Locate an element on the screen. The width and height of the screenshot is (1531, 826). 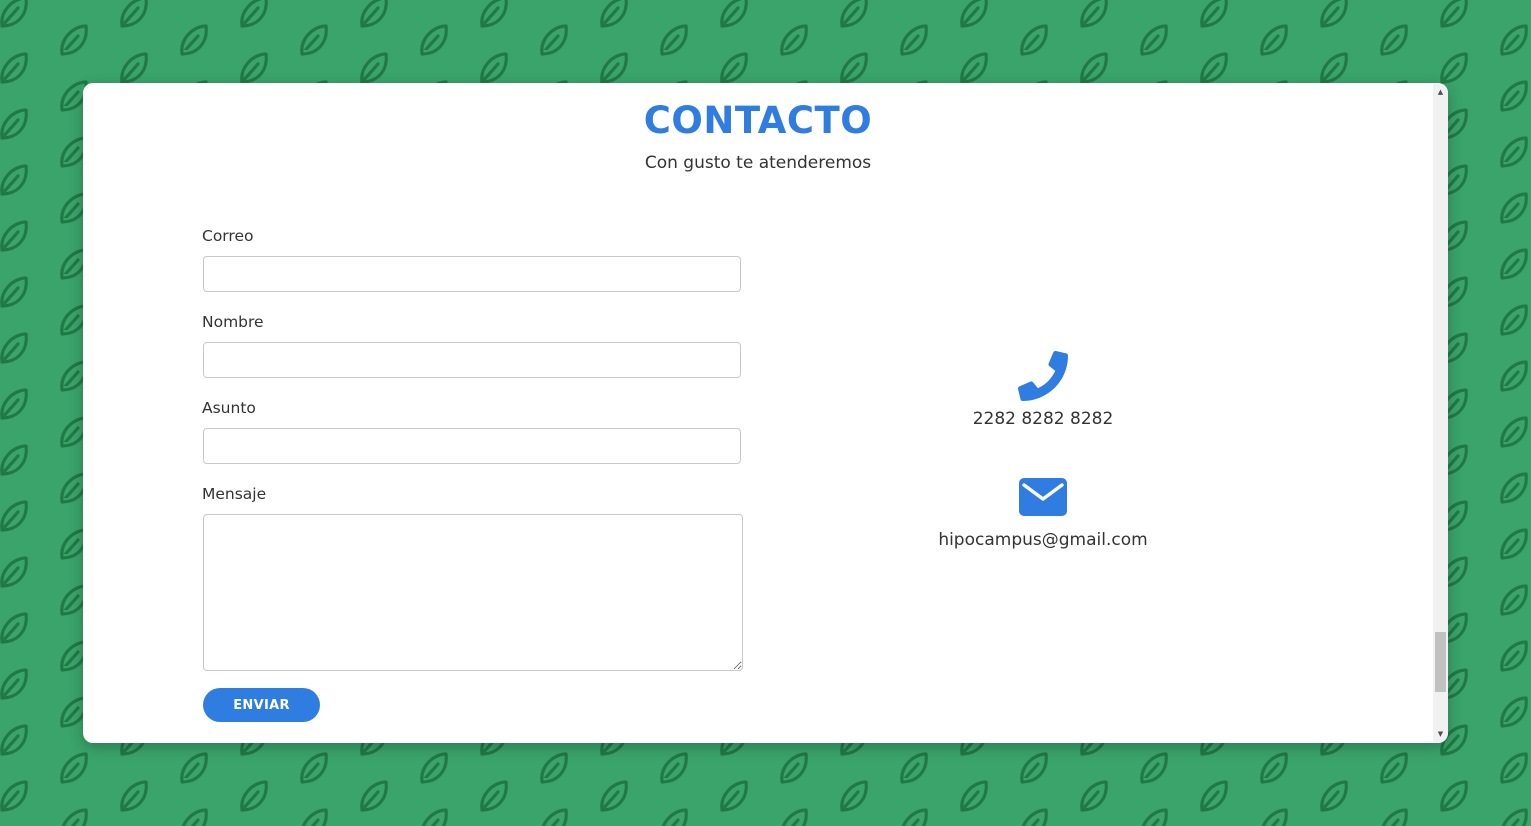
subject-field is located at coordinates (472, 446).